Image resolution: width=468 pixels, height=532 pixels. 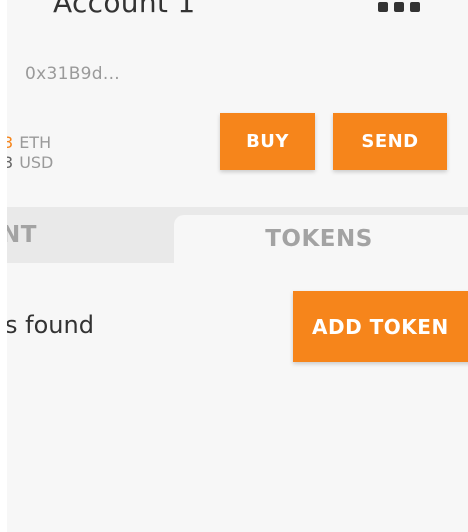 What do you see at coordinates (84, 235) in the screenshot?
I see `tab-sent: NT` at bounding box center [84, 235].